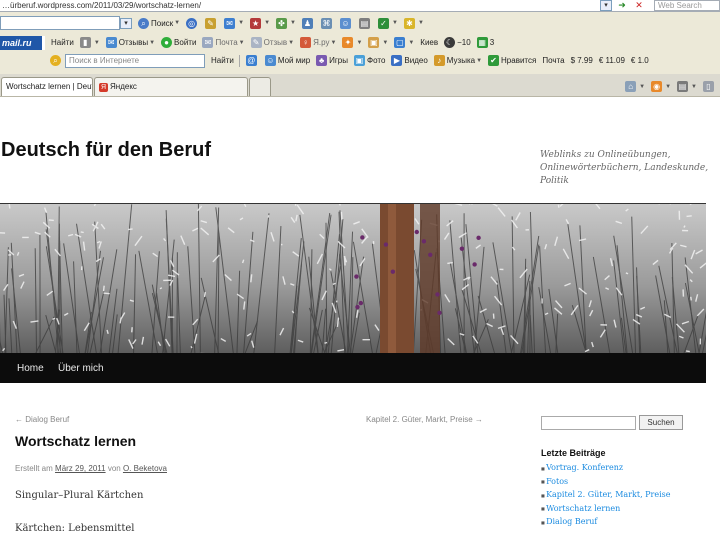 The height and width of the screenshot is (540, 720). I want to click on video-button: ▶ Видео, so click(409, 60).